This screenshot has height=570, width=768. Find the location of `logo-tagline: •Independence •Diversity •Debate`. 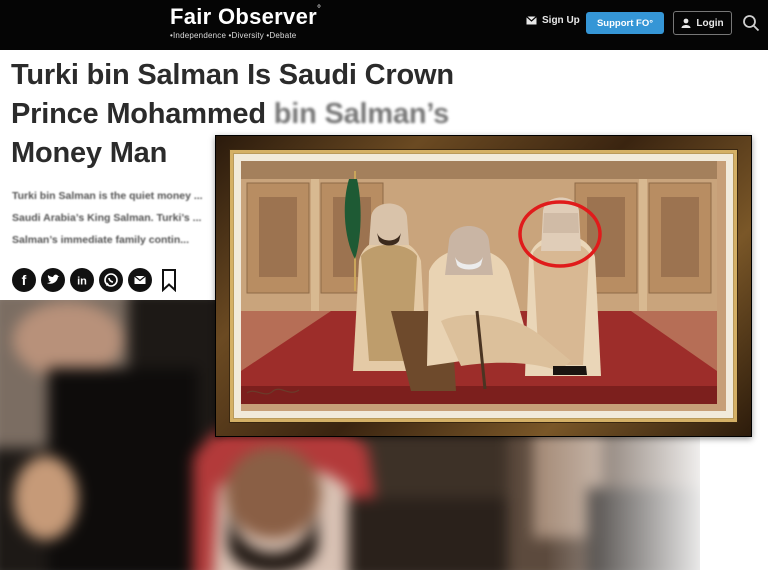

logo-tagline: •Independence •Diversity •Debate is located at coordinates (233, 35).